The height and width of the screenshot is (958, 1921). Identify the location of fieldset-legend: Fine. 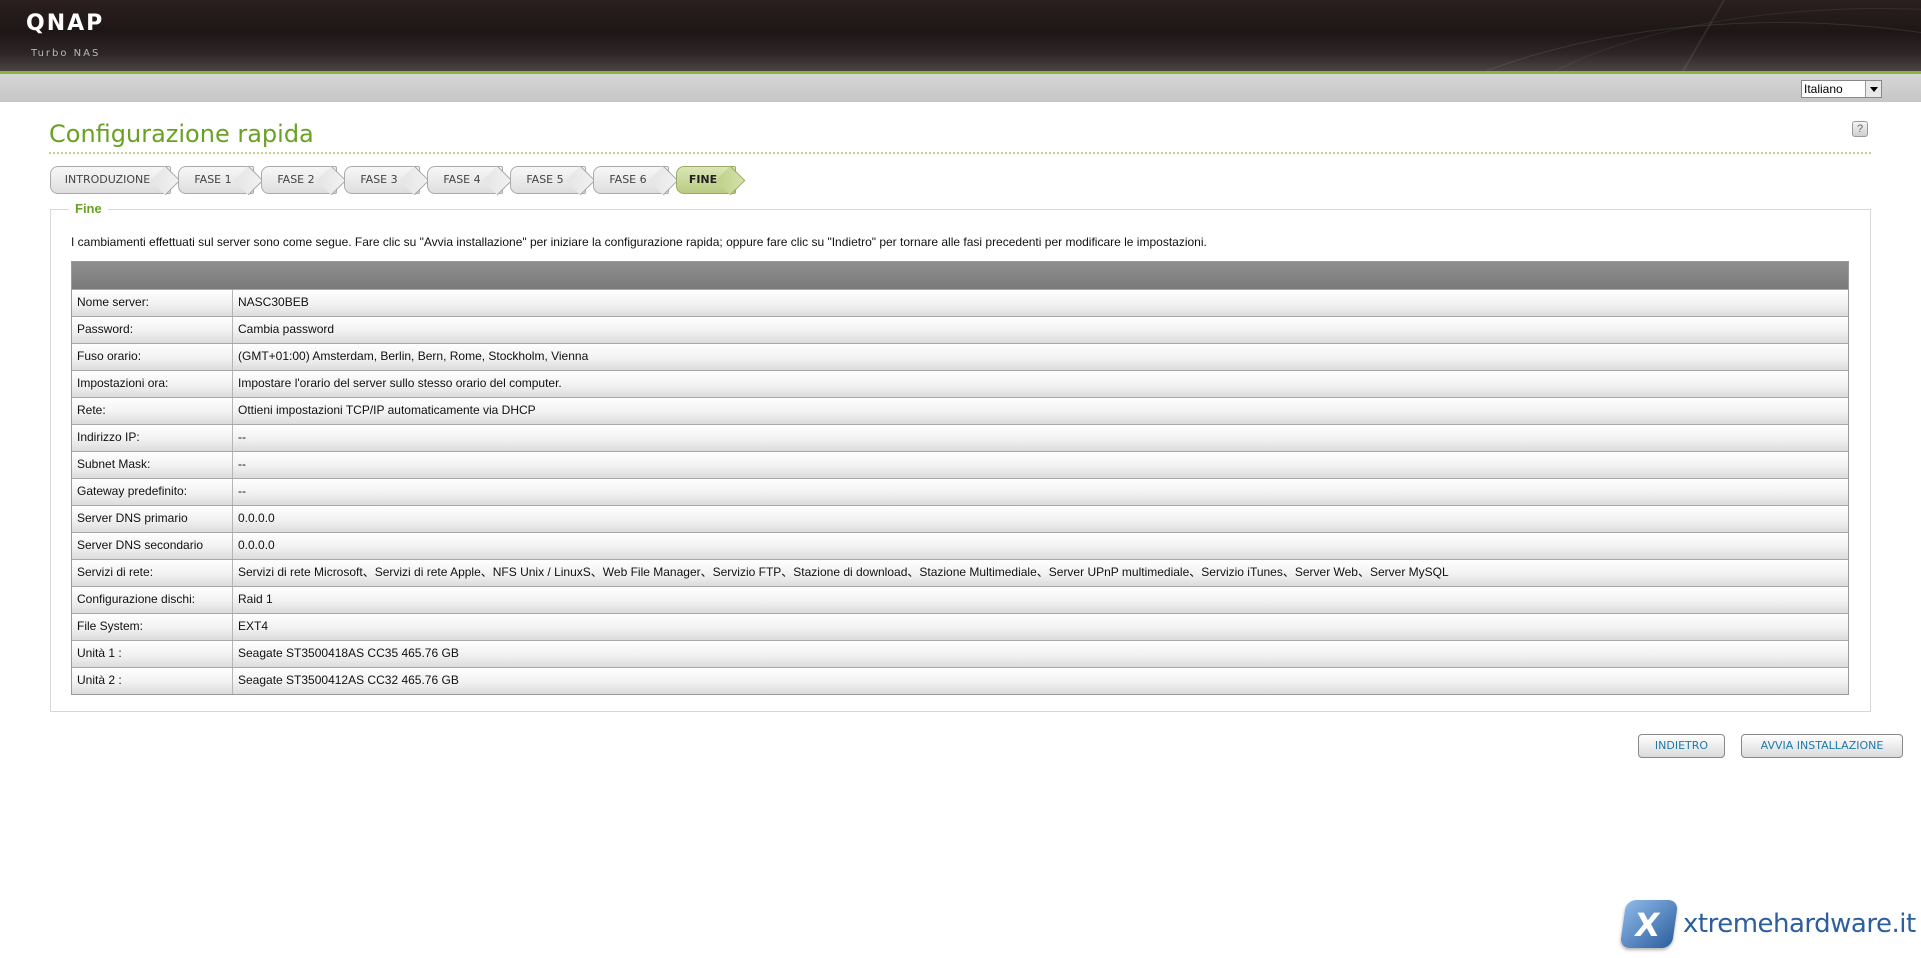
(88, 208).